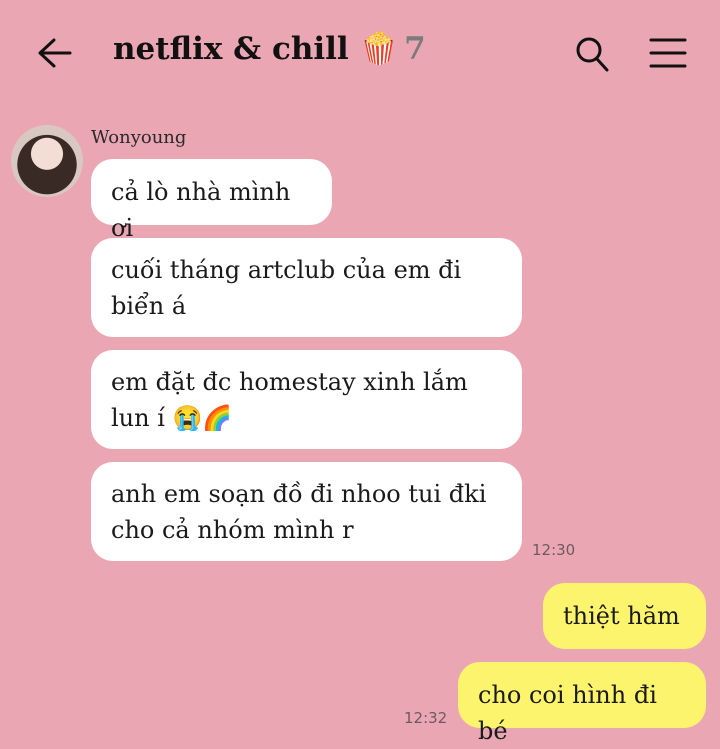  Describe the element at coordinates (624, 616) in the screenshot. I see `sent-message-bubble: thiệt hăm` at that location.